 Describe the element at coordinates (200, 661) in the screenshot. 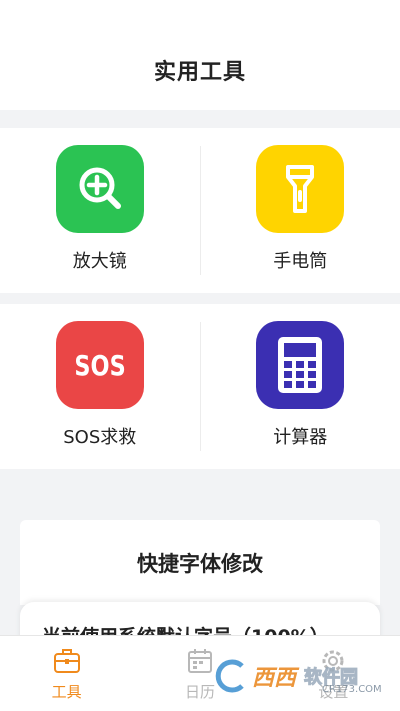

I see `calendar-icon` at that location.